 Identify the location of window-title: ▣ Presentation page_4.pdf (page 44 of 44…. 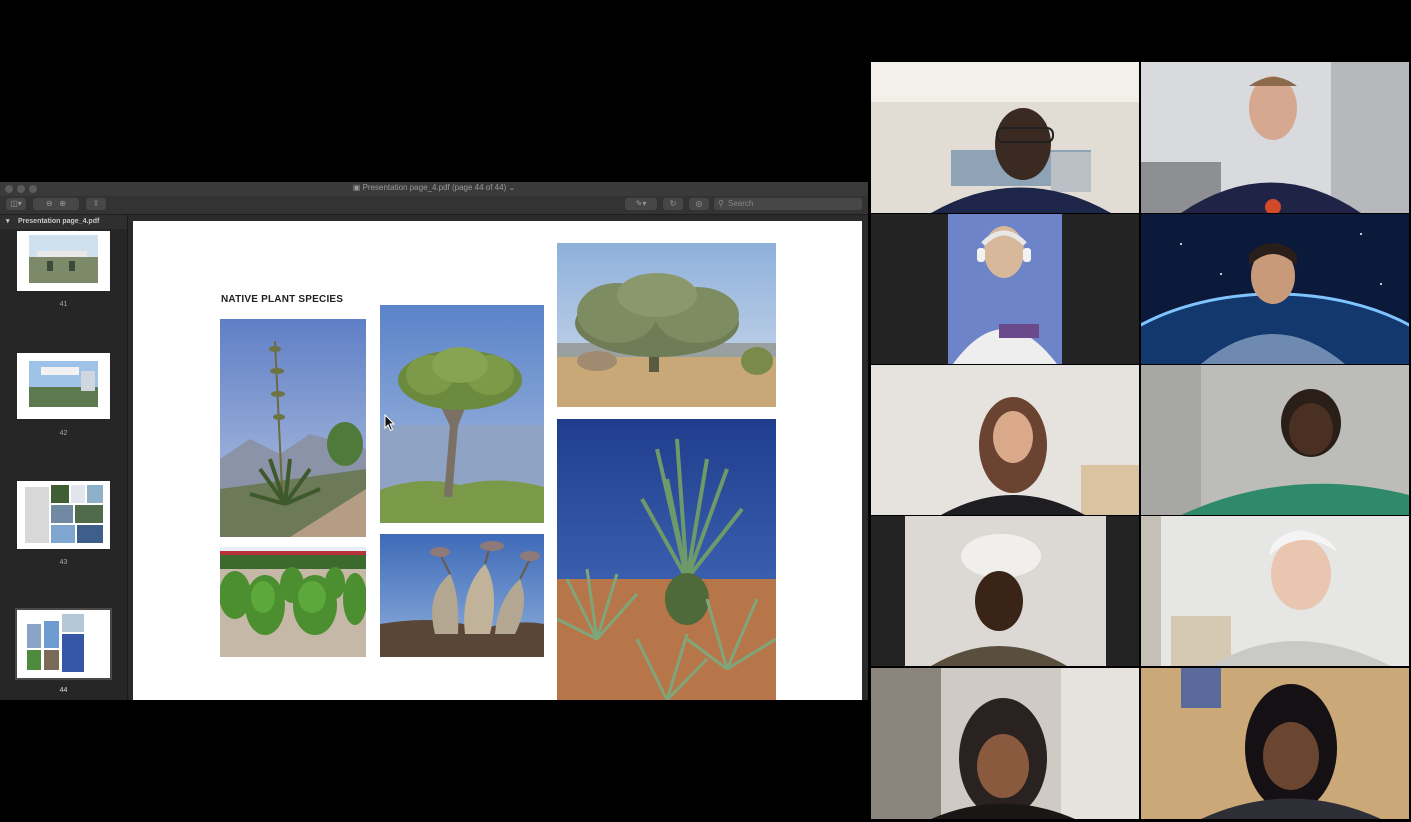
(434, 187).